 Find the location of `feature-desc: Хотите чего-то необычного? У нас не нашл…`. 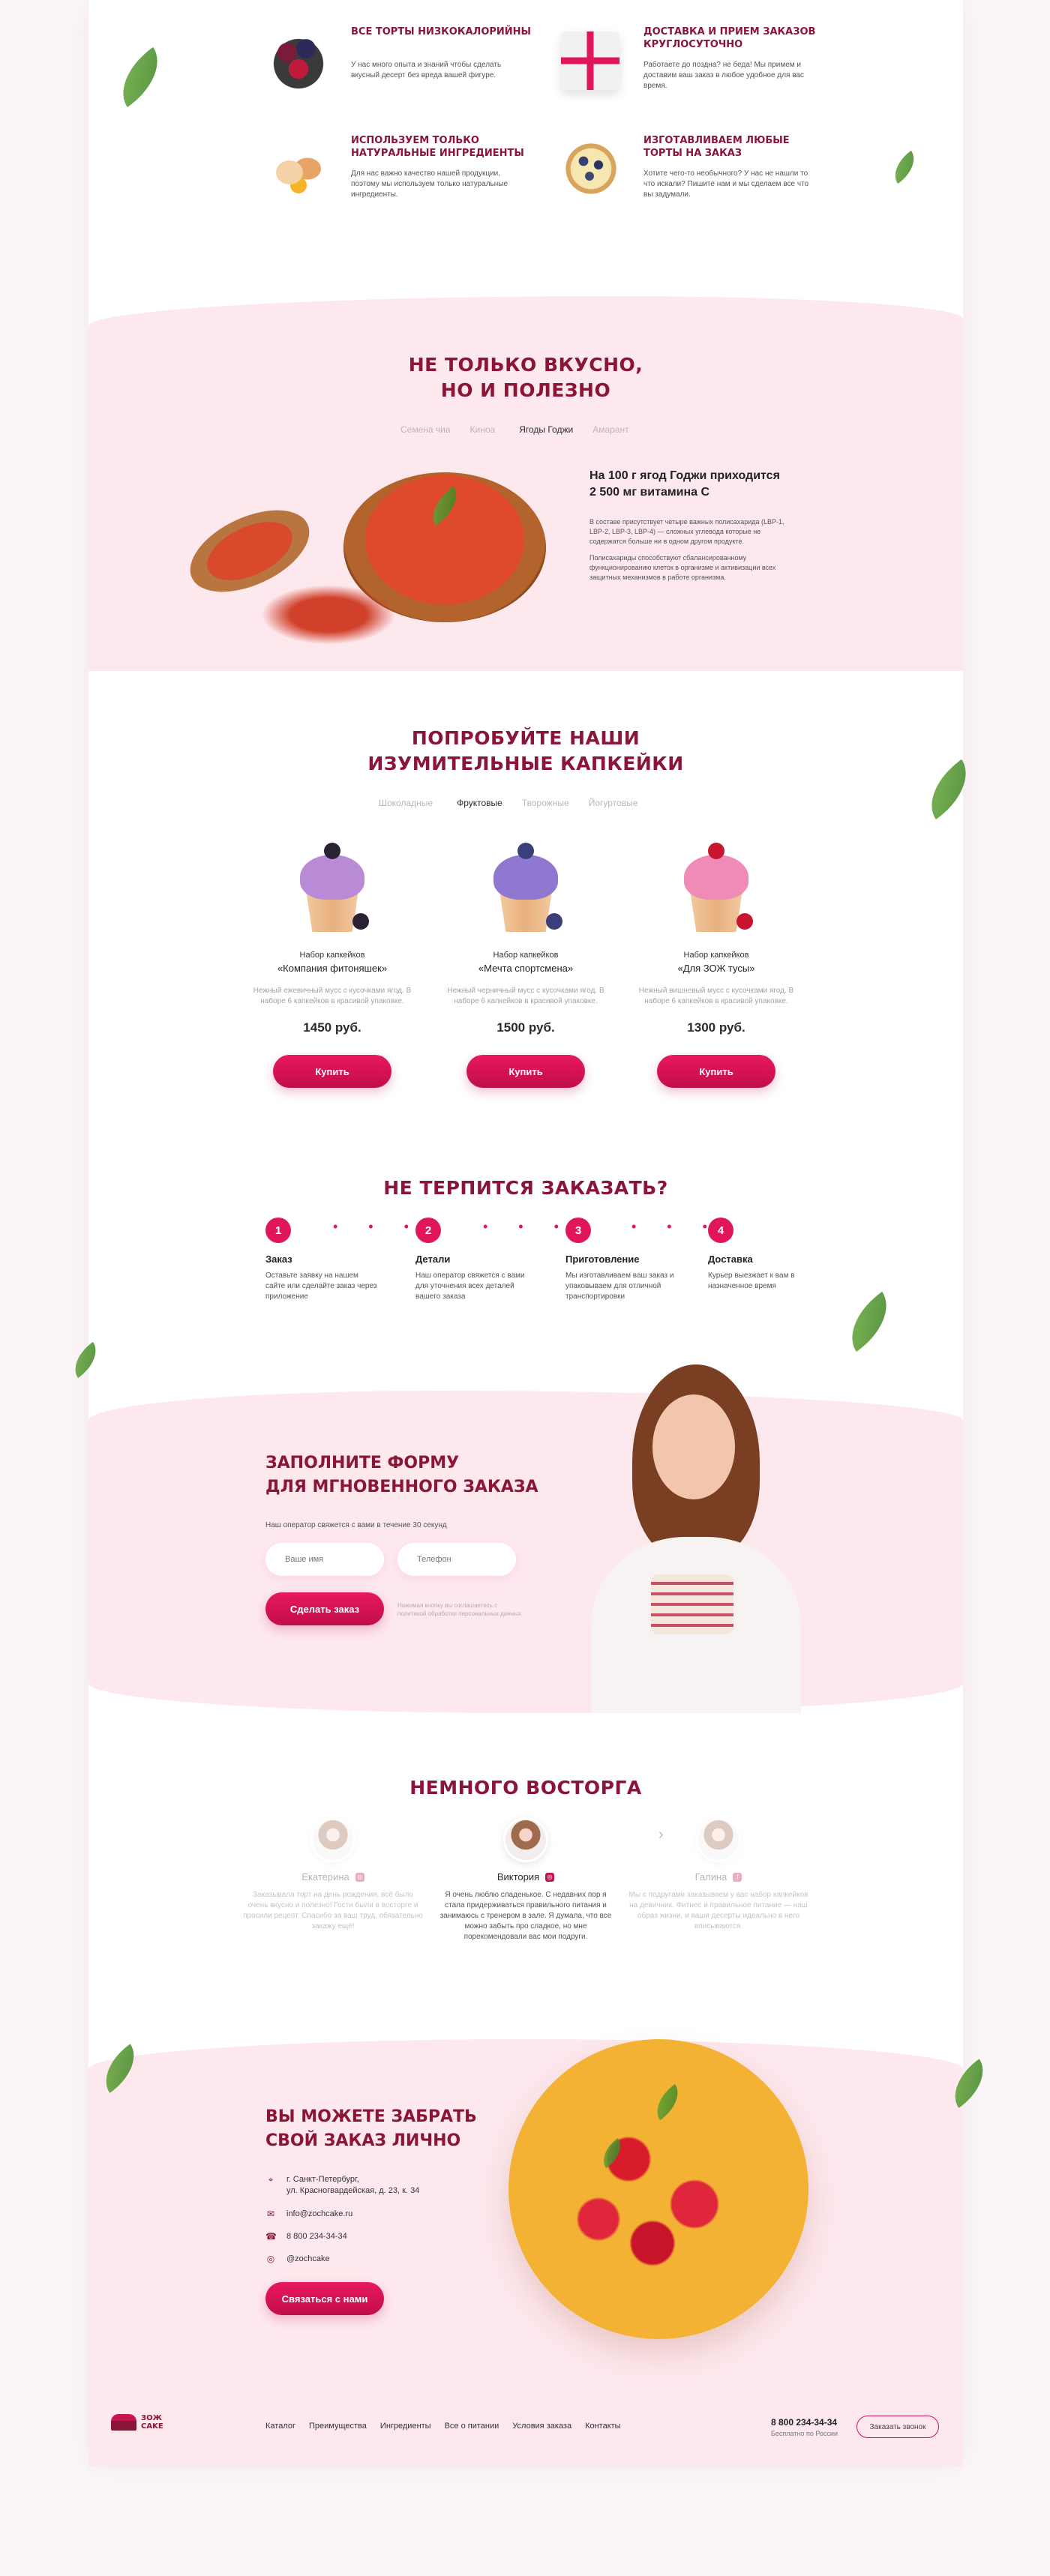

feature-desc: Хотите чего-то необычного? У нас не нашл… is located at coordinates (726, 184).